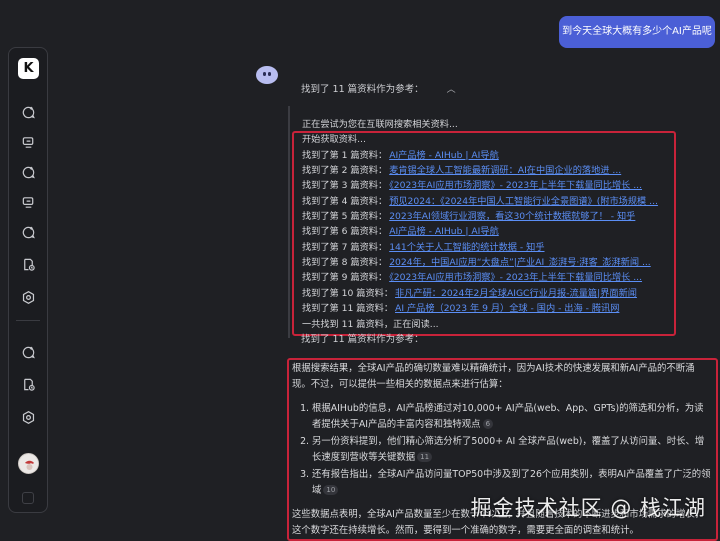  Describe the element at coordinates (345, 247) in the screenshot. I see `result-label: 找到了第 7 篇资料：` at that location.